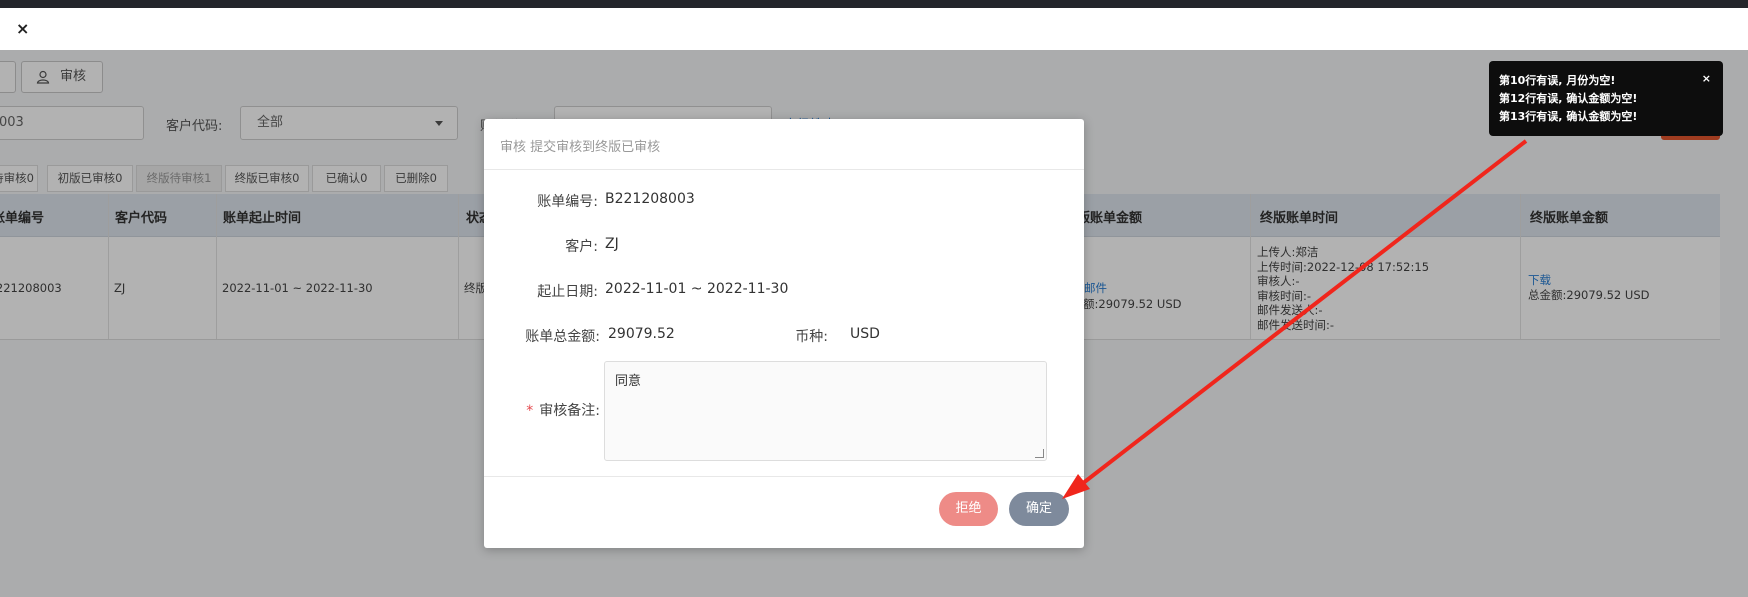 This screenshot has height=597, width=1748. What do you see at coordinates (865, 334) in the screenshot?
I see `currency-value: USD` at bounding box center [865, 334].